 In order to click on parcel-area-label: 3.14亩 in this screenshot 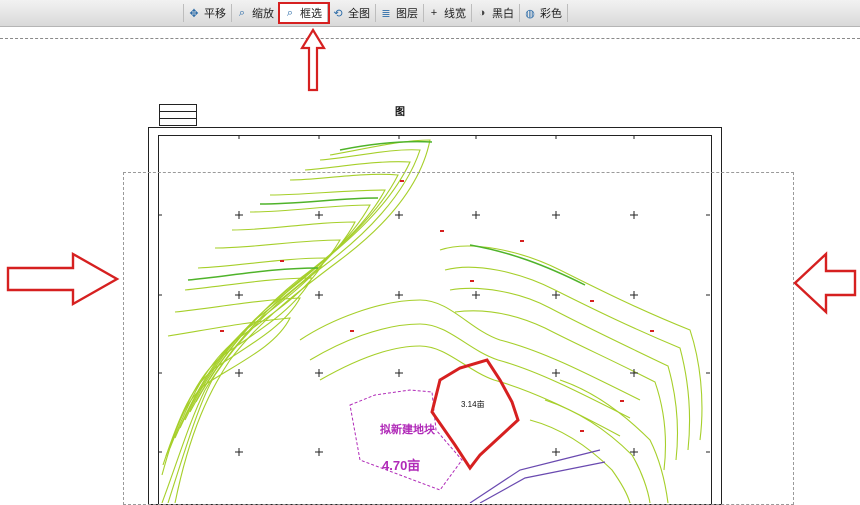, I will do `click(473, 404)`.